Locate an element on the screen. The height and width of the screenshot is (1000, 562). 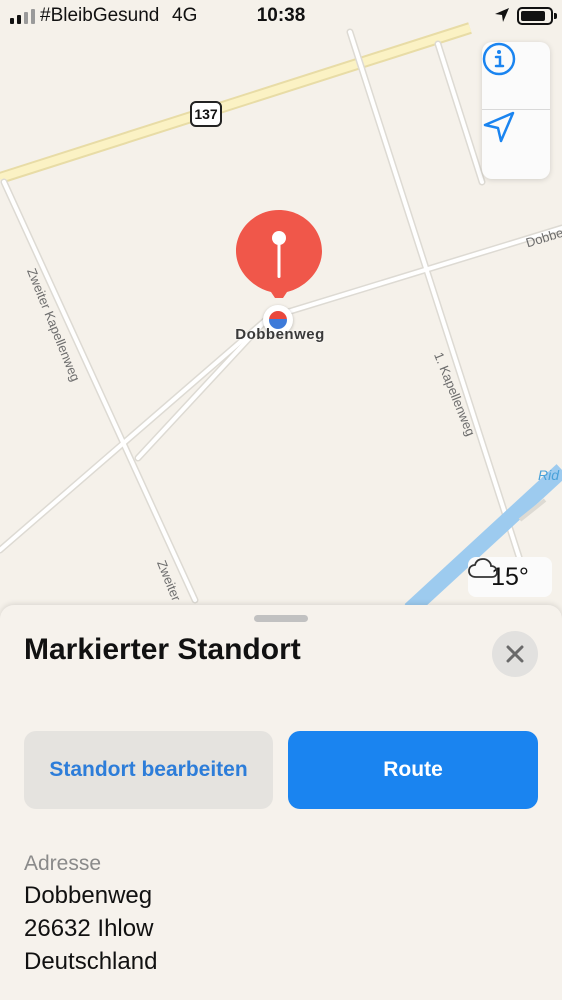
location-button is located at coordinates (516, 144).